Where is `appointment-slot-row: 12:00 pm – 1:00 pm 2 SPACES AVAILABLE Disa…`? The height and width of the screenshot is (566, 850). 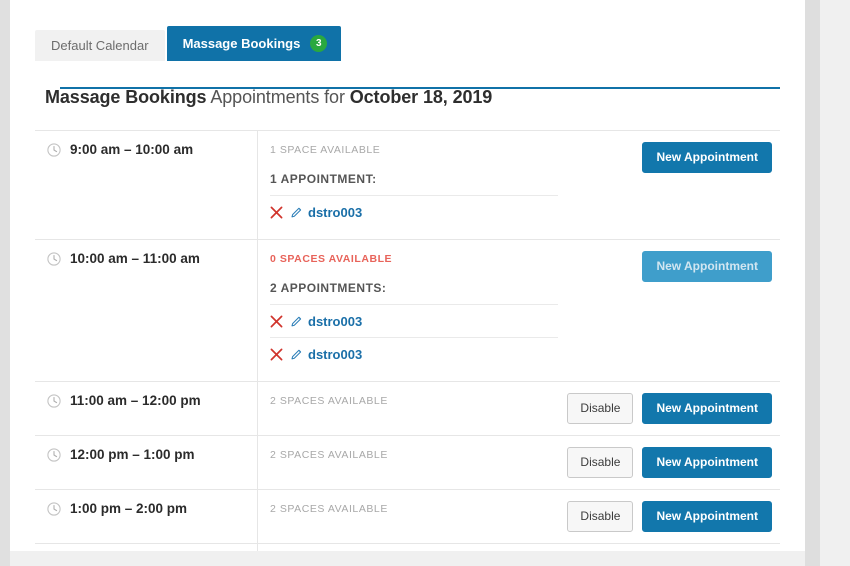 appointment-slot-row: 12:00 pm – 1:00 pm 2 SPACES AVAILABLE Disa… is located at coordinates (407, 463).